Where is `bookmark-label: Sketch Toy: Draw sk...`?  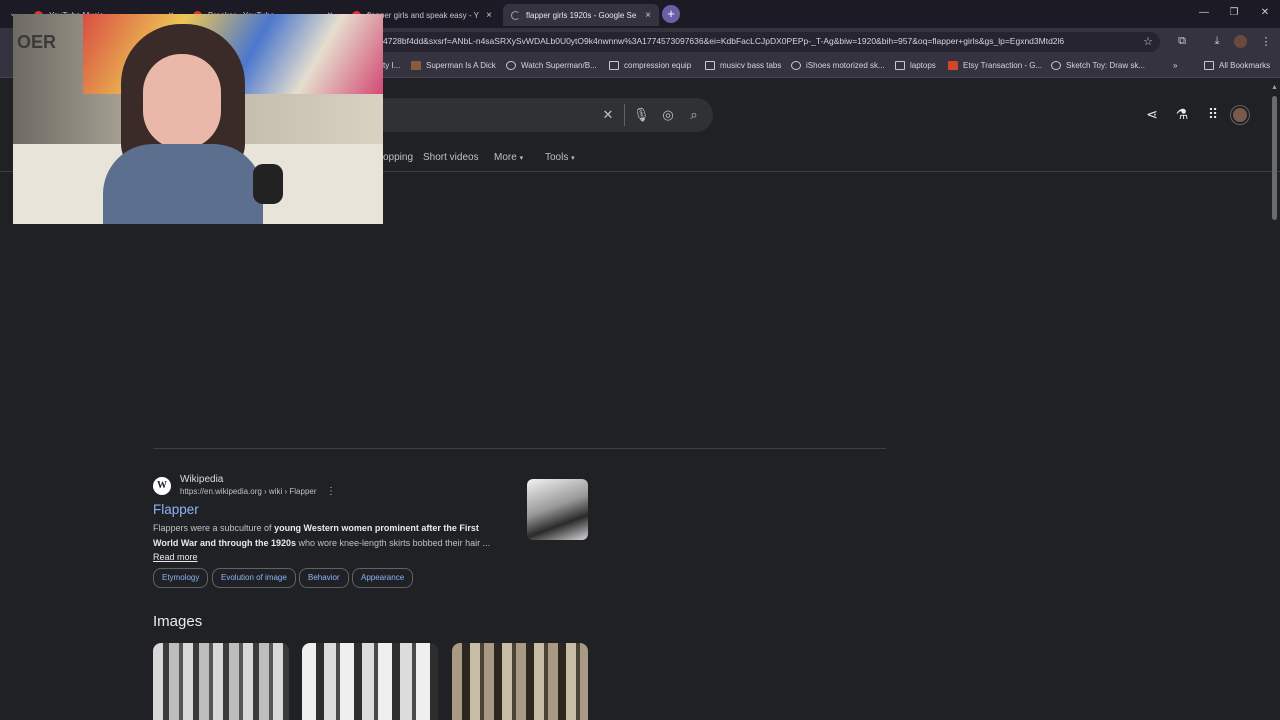 bookmark-label: Sketch Toy: Draw sk... is located at coordinates (1105, 65).